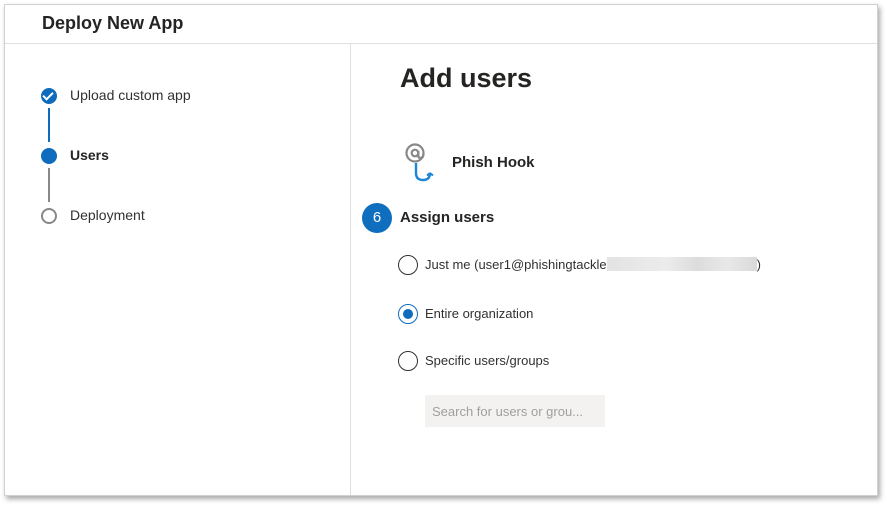 This screenshot has height=507, width=887. What do you see at coordinates (89, 155) in the screenshot?
I see `step-label: Users` at bounding box center [89, 155].